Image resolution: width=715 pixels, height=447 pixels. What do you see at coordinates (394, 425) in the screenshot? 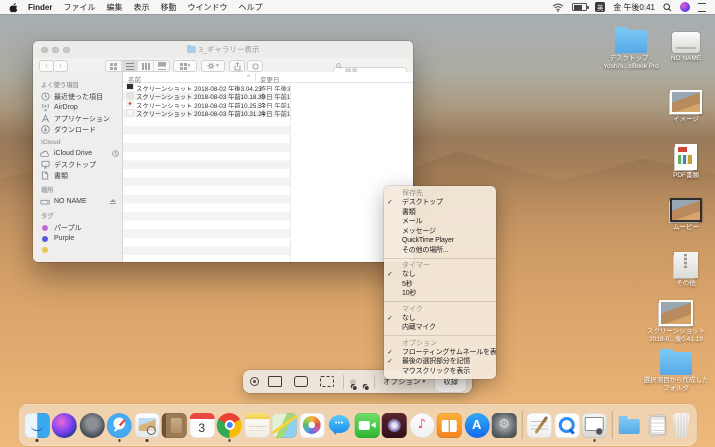
I see `dock-photobooth-icon` at bounding box center [394, 425].